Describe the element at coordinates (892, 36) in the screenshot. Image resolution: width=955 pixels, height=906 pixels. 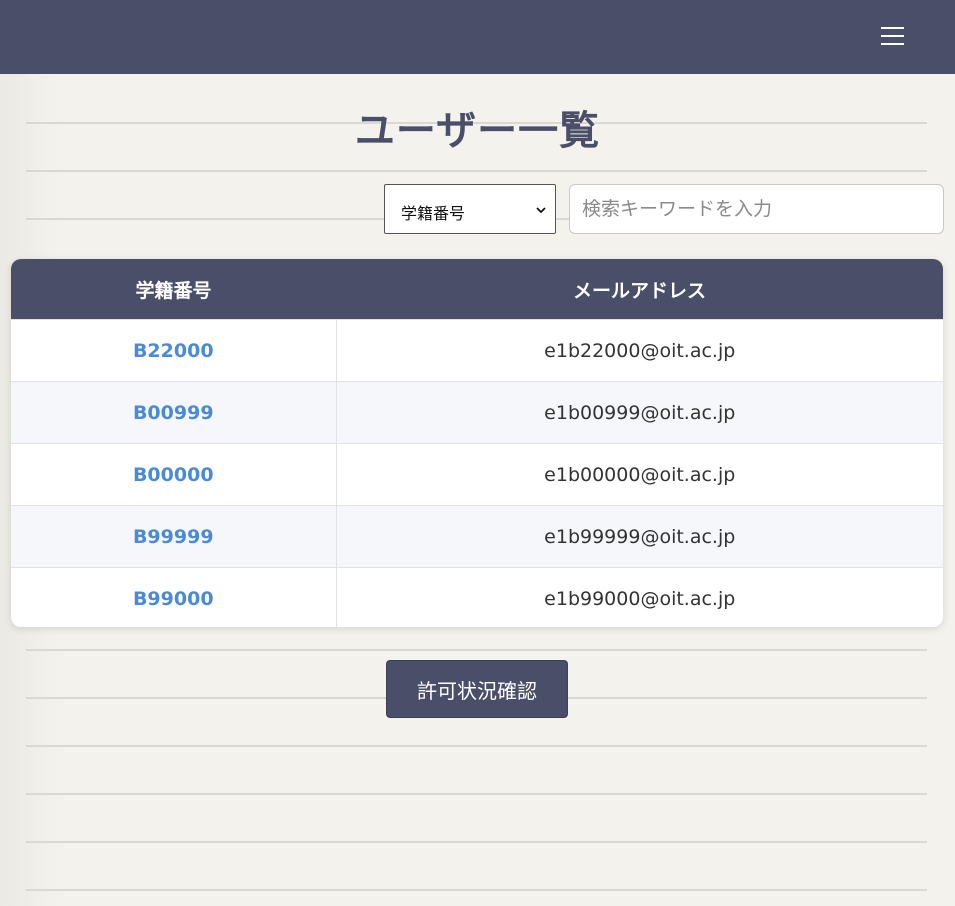
I see `hamburger-menu-icon` at that location.